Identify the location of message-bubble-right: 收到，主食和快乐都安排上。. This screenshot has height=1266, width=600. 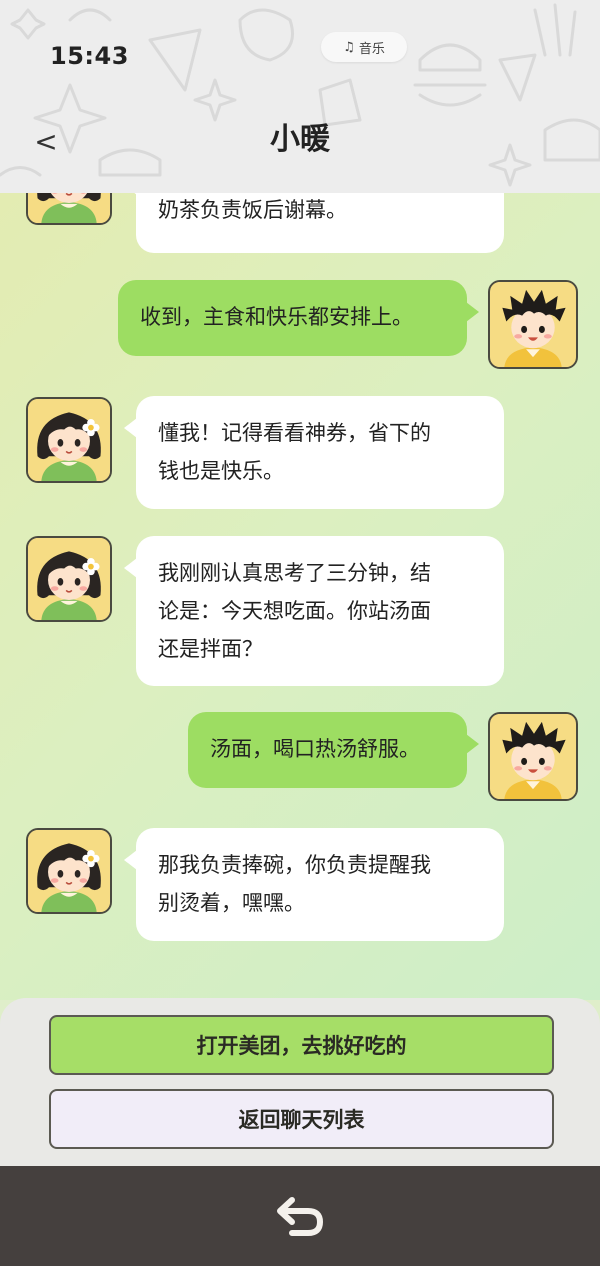
(298, 318).